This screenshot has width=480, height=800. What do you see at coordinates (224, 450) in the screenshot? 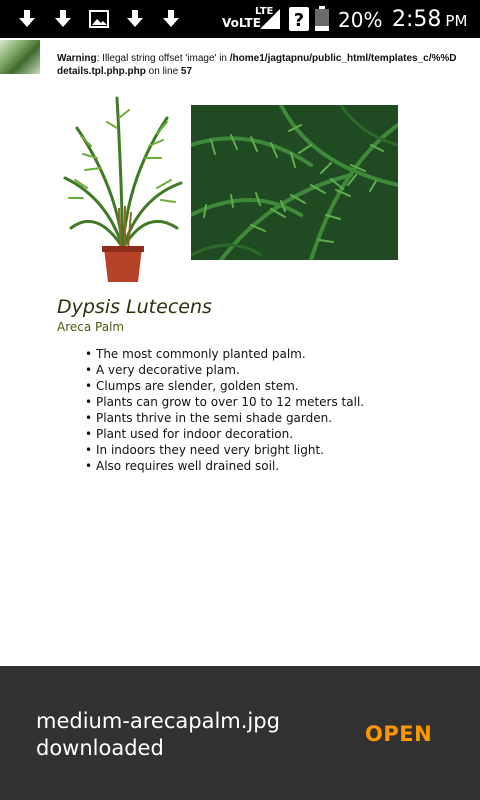
I see `list-item: In indoors they need very bright light.` at bounding box center [224, 450].